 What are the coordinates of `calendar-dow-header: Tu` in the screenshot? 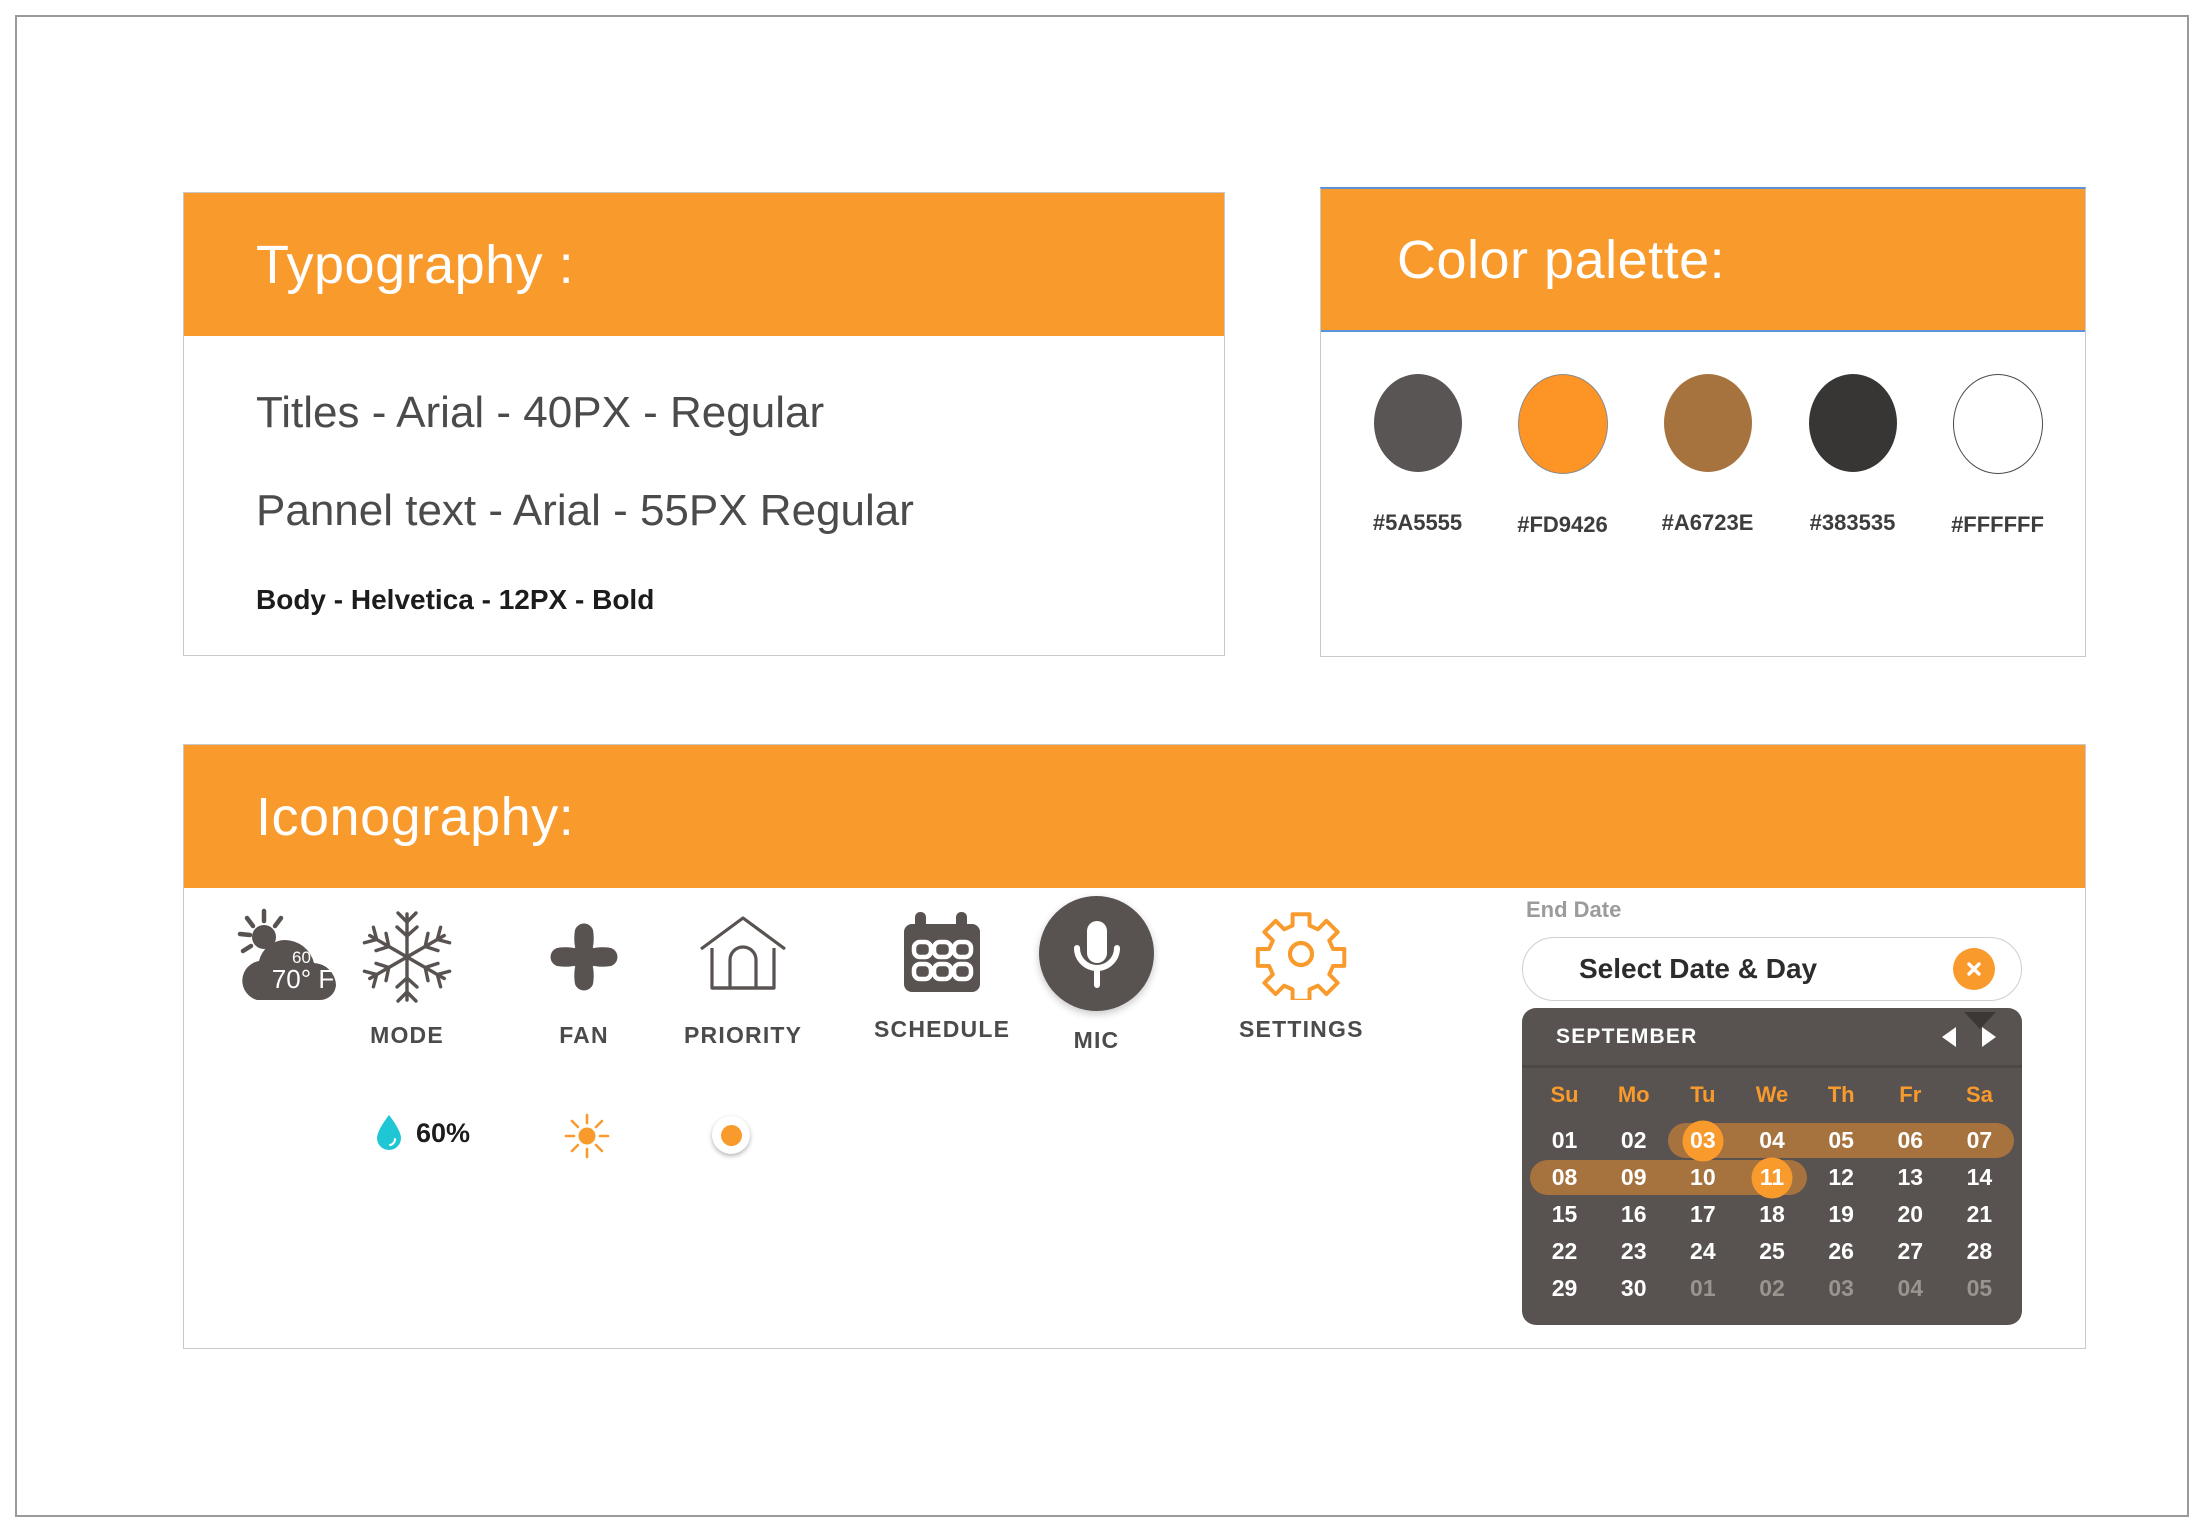 It's located at (1703, 1094).